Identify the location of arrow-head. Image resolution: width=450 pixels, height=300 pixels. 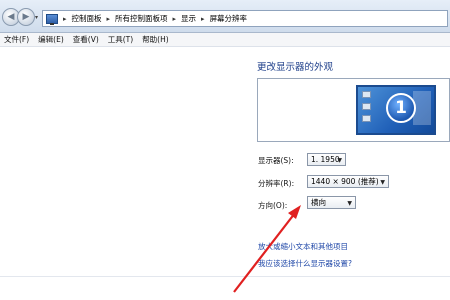
(294, 212).